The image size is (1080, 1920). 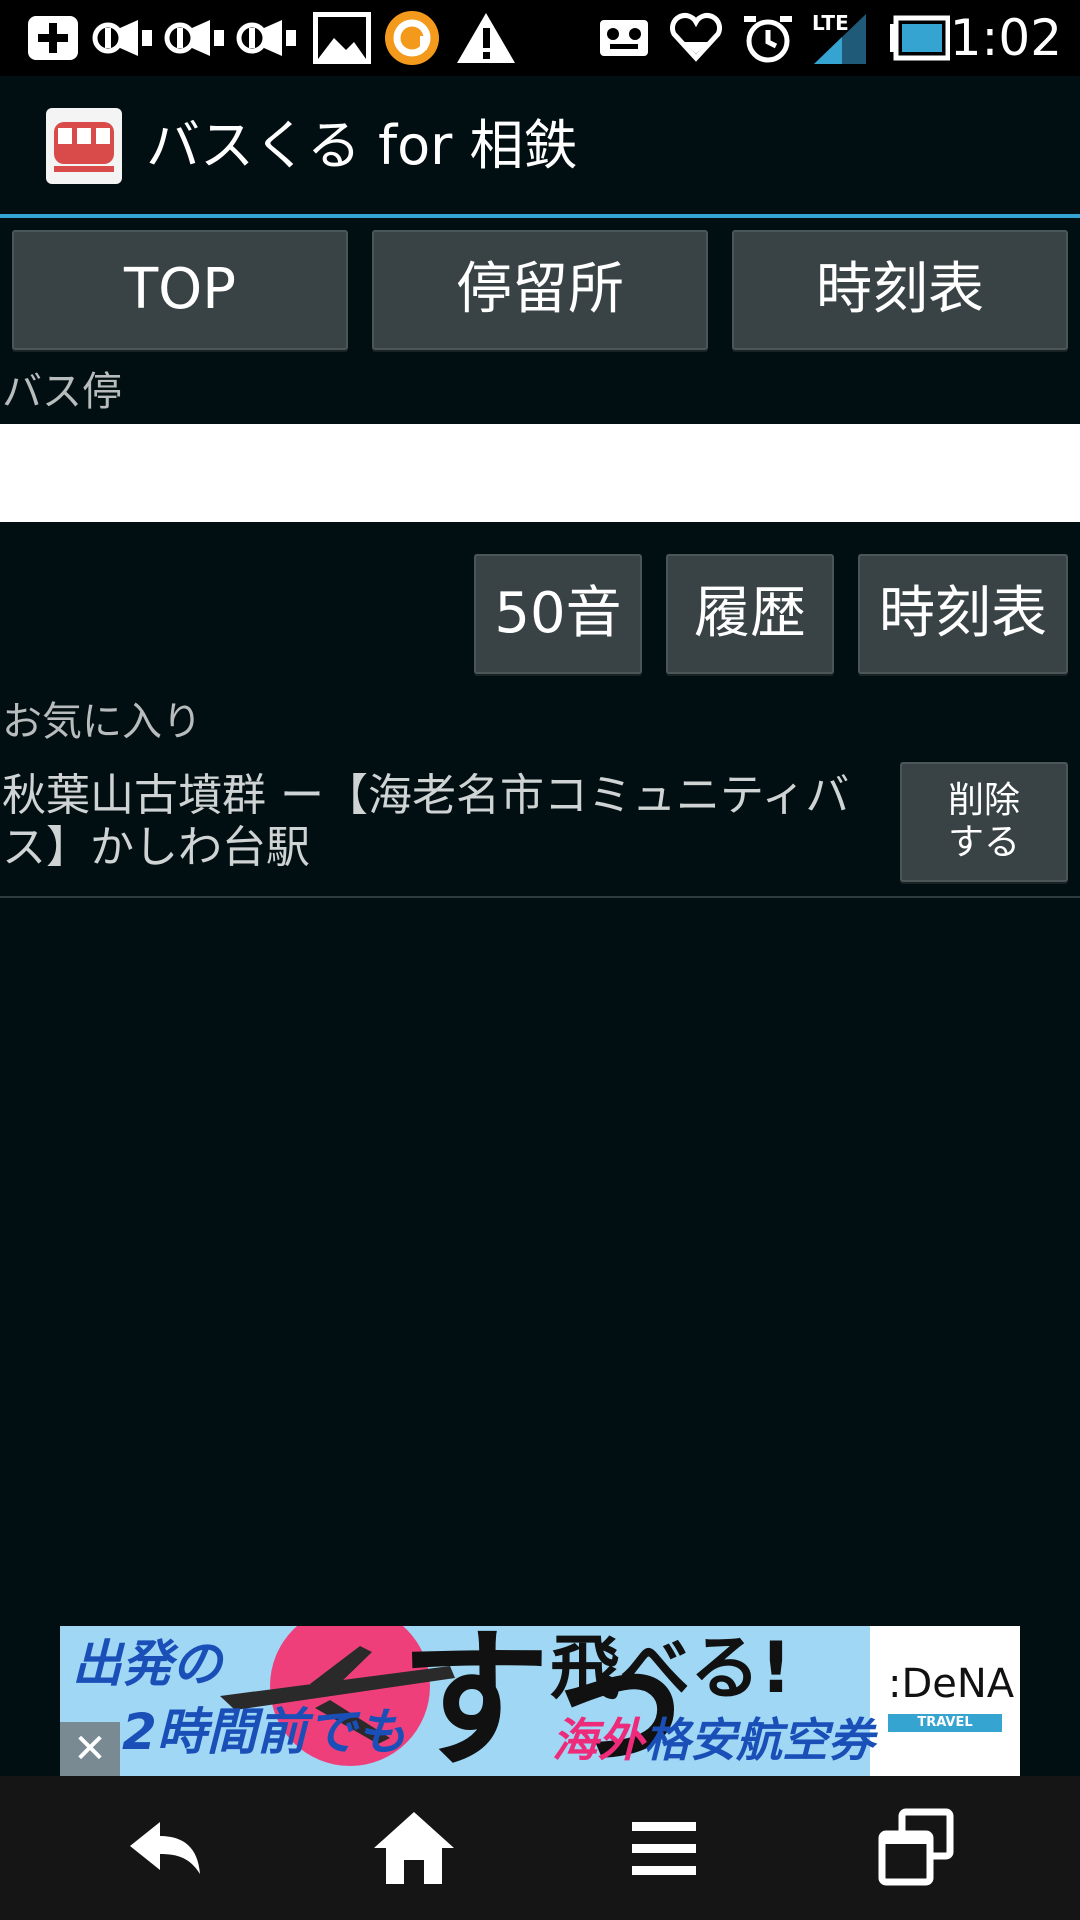 What do you see at coordinates (84, 146) in the screenshot?
I see `bus-icon` at bounding box center [84, 146].